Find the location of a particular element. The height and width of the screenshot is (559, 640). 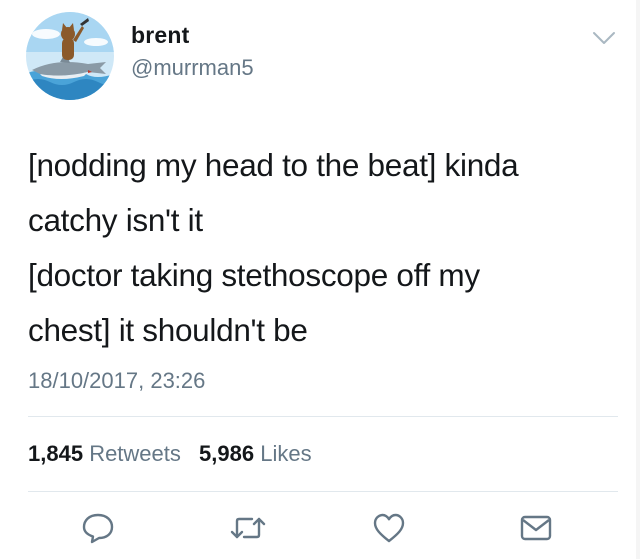

message-button is located at coordinates (536, 528).